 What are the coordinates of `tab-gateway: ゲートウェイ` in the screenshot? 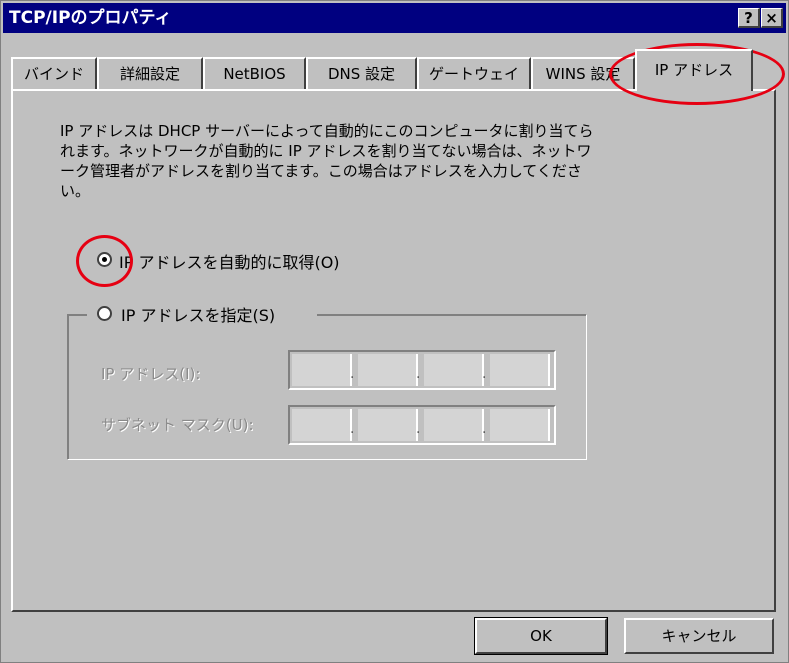 It's located at (474, 73).